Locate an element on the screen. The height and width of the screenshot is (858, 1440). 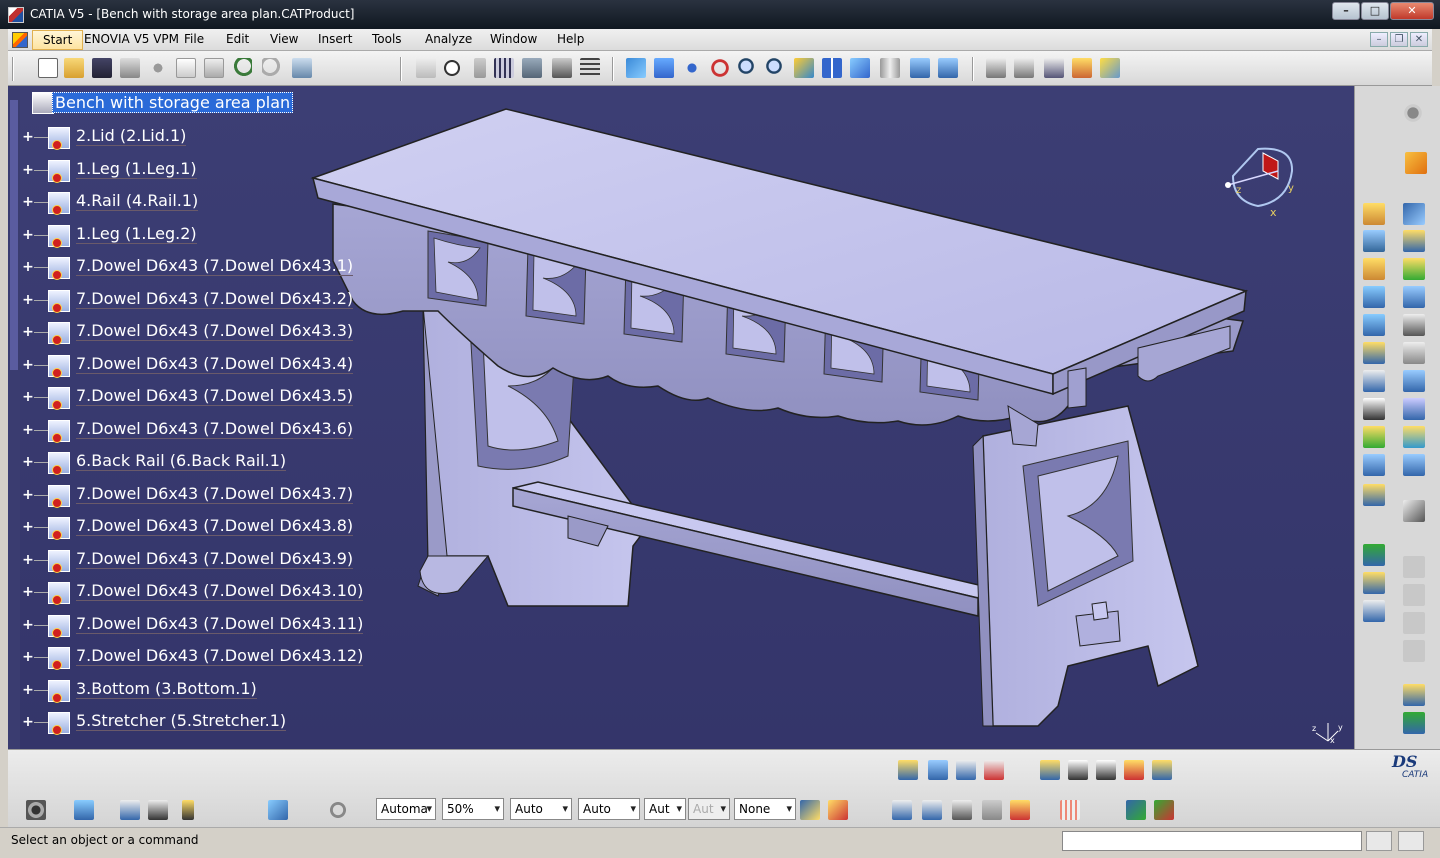
line-type-combo: Automa is located at coordinates (406, 809).